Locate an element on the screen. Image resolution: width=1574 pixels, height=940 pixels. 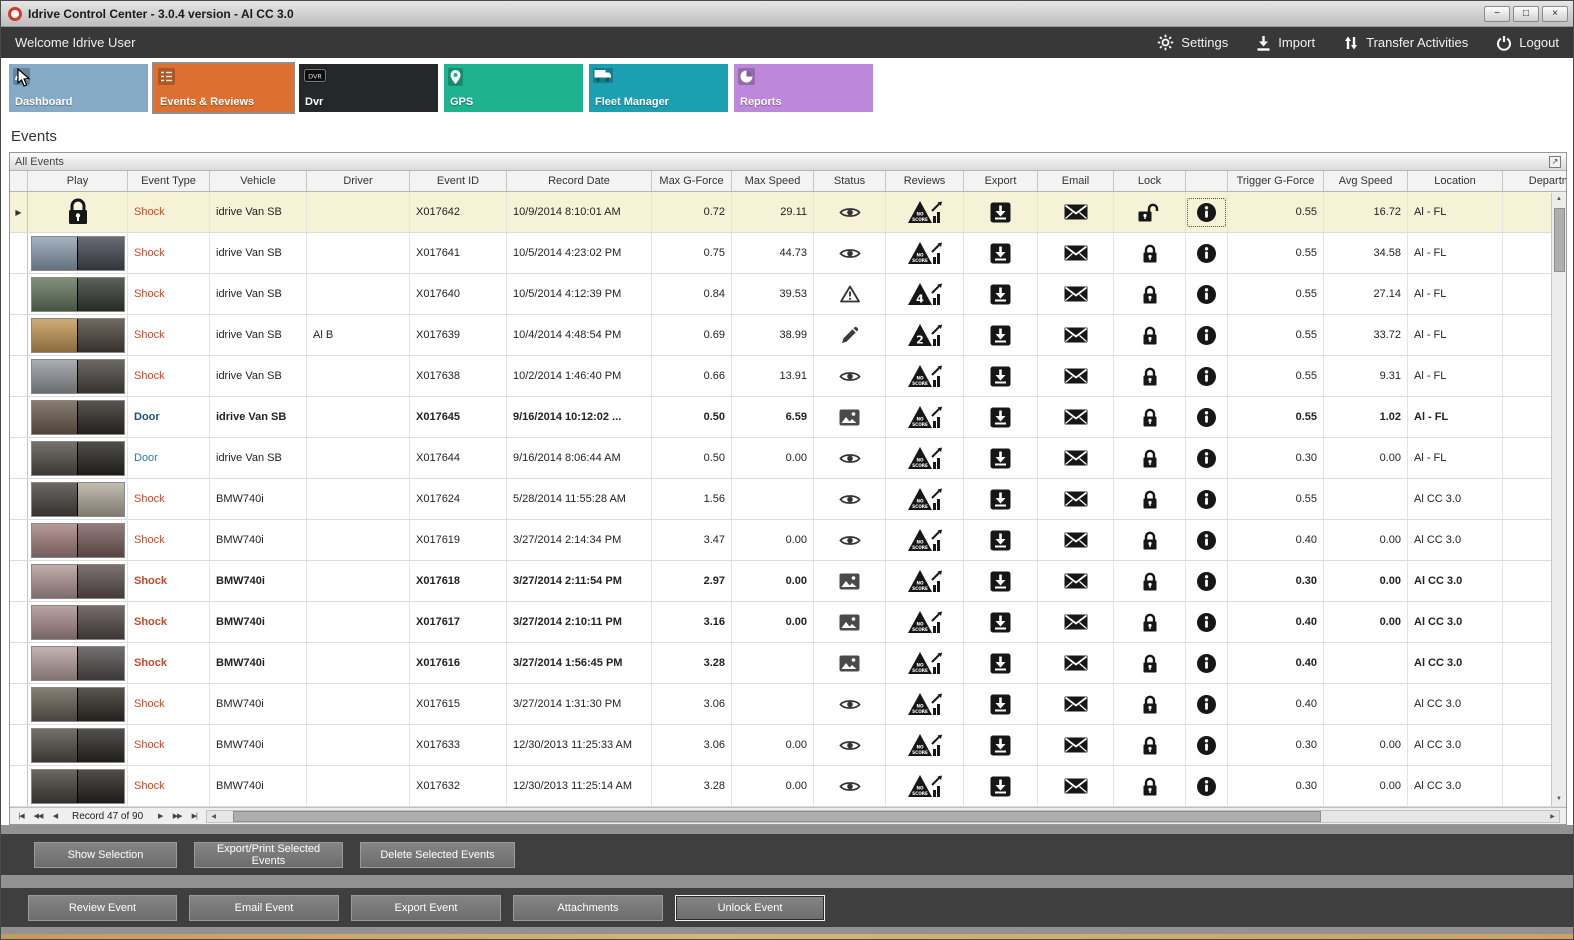
column-header-department: Department is located at coordinates (1534, 181).